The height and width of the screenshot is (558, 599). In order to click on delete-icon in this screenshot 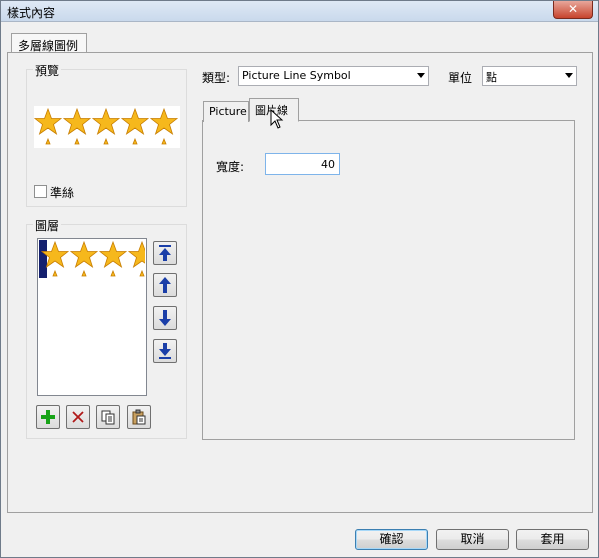, I will do `click(78, 417)`.